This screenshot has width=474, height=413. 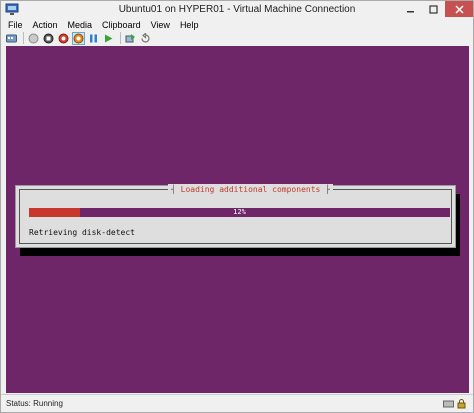 I want to click on menu-bar: File Action Media Clipboard View Help, so click(x=103, y=25).